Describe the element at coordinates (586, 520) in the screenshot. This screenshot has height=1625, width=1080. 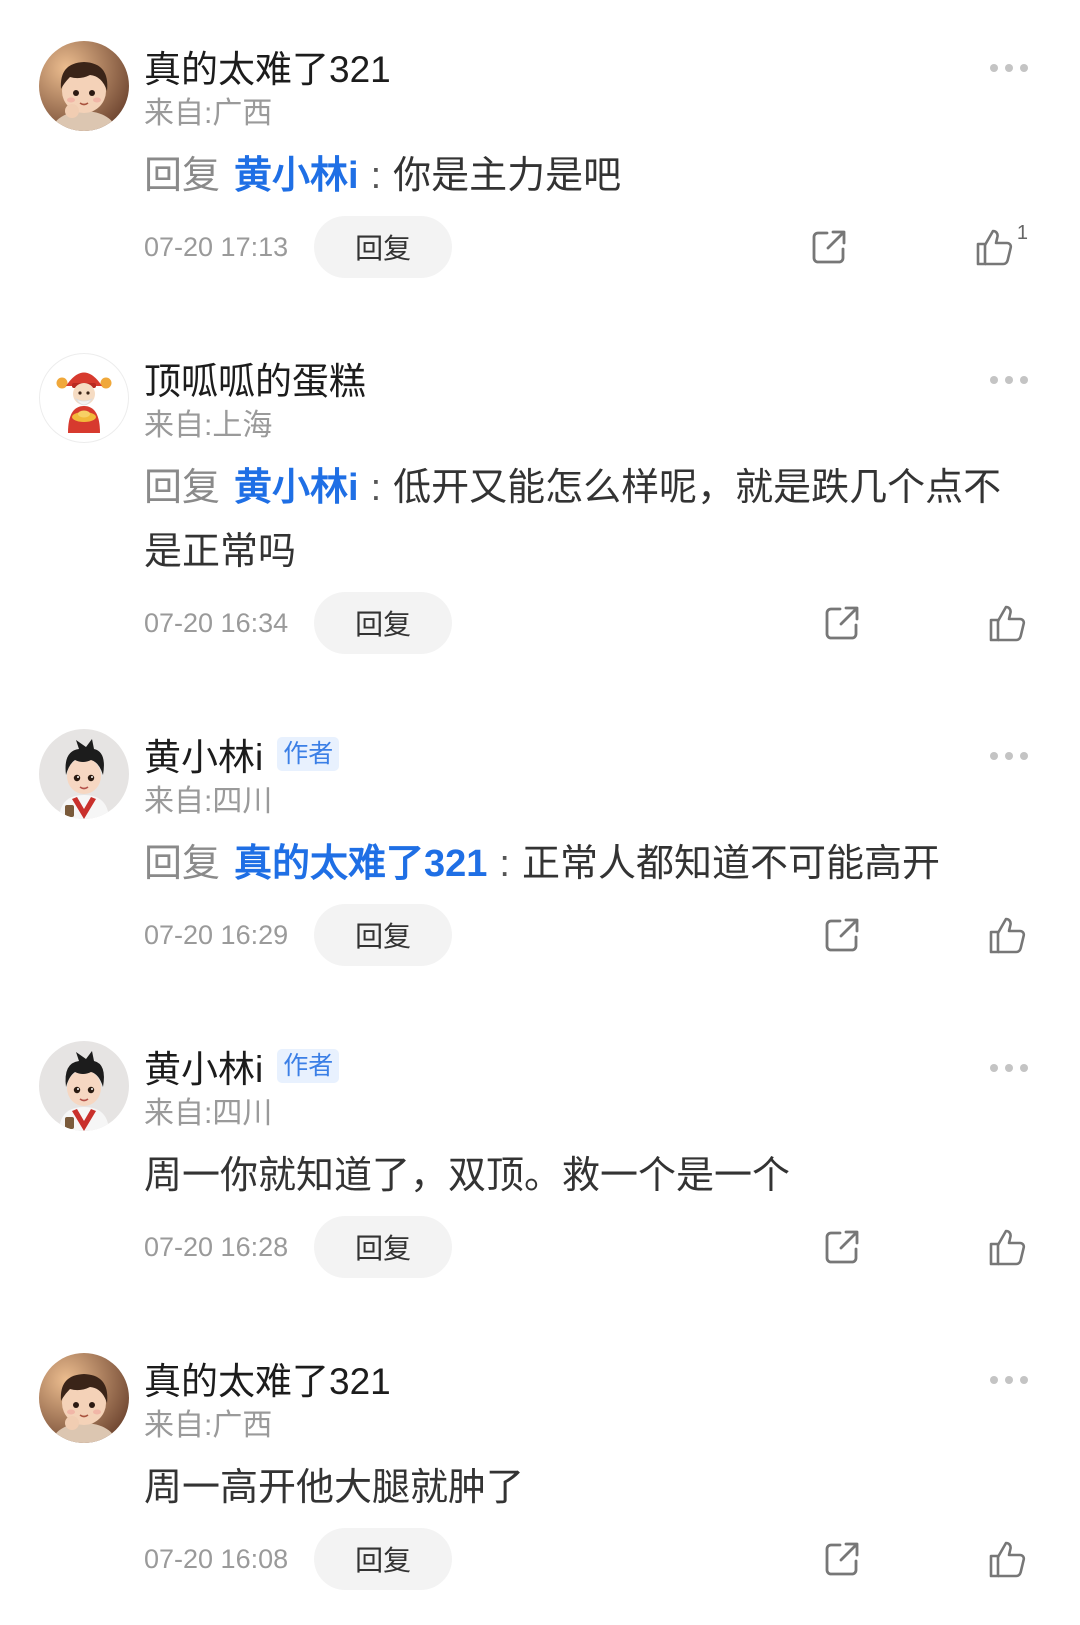
I see `comment-text: 回复 黄小林i: 低开又能怎么样呢，就是跌几个点不是正常吗` at that location.